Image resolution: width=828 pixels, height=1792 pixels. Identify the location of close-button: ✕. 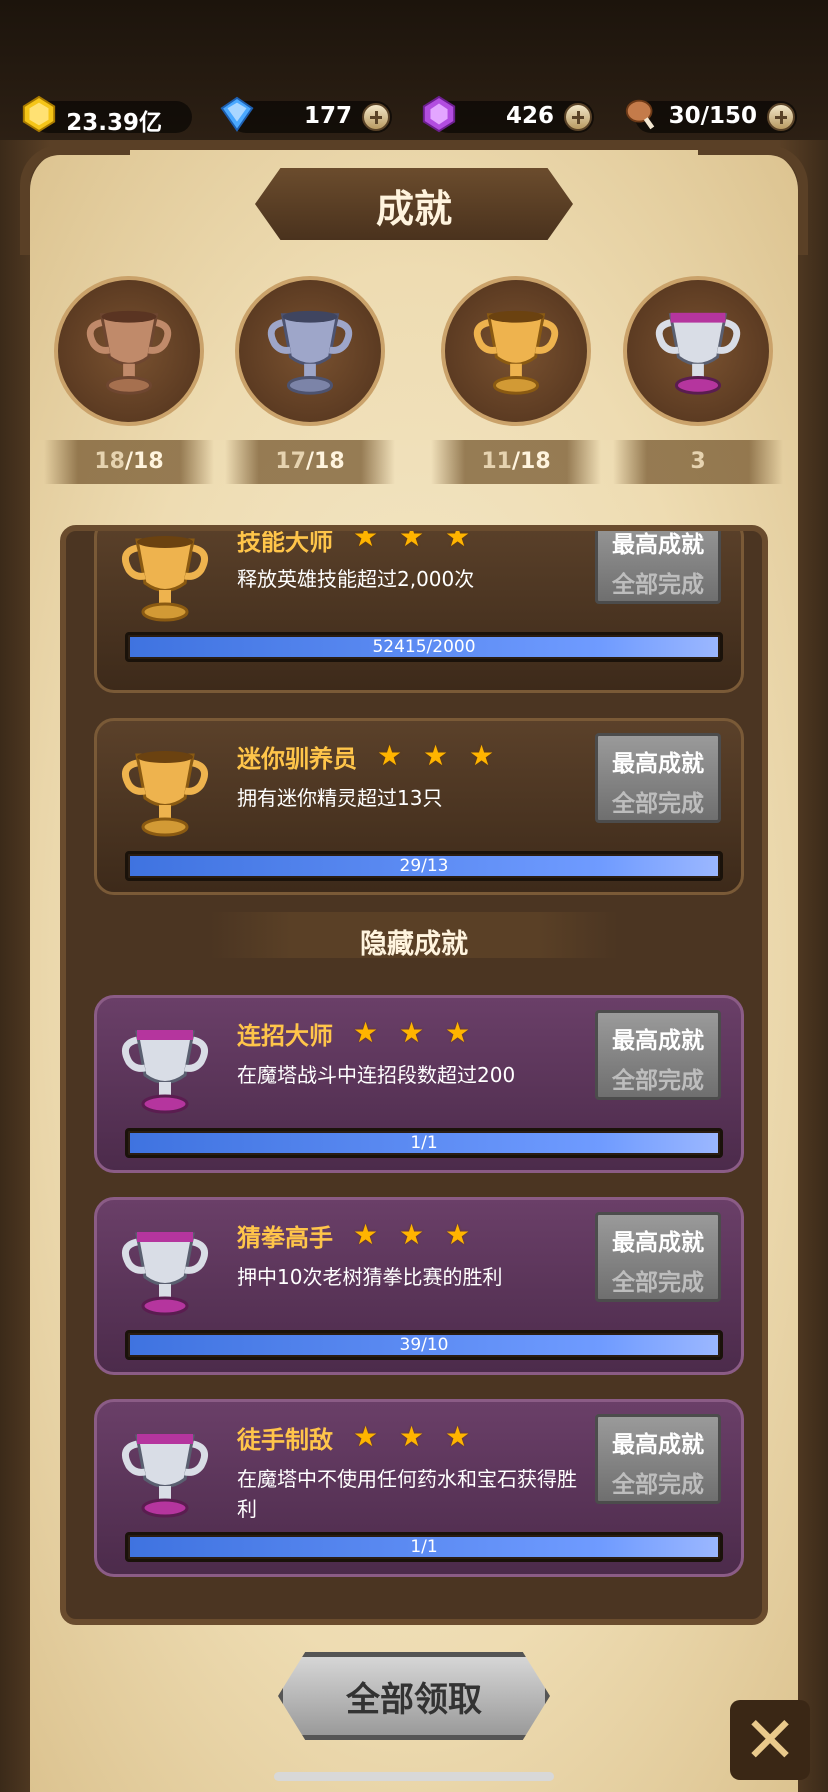
(770, 1740).